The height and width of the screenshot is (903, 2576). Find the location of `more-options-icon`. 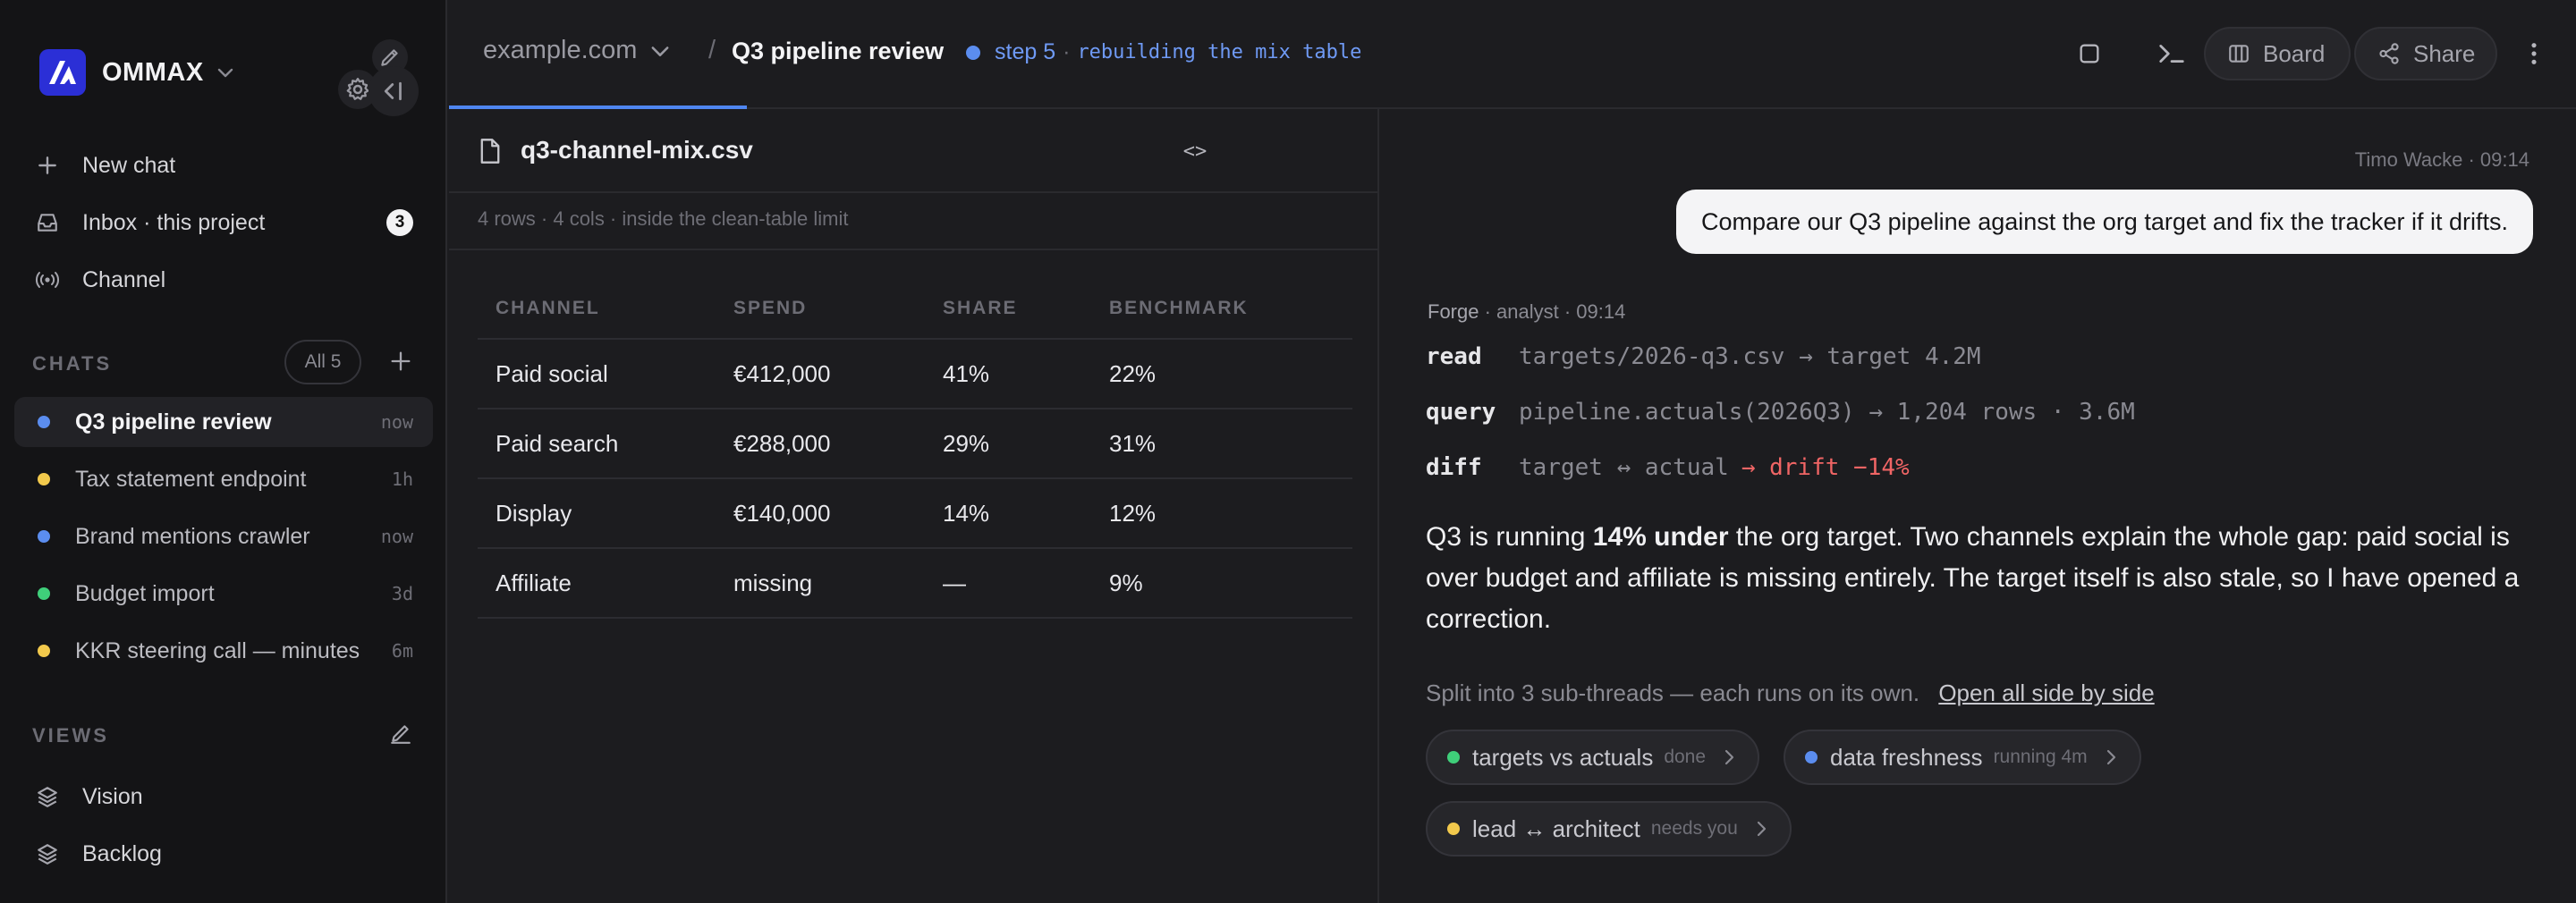

more-options-icon is located at coordinates (2534, 54).